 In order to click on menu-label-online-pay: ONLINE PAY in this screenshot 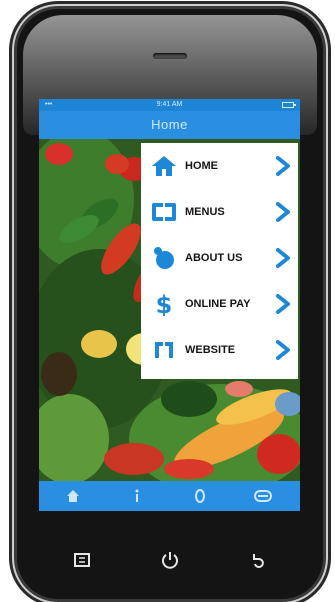, I will do `click(218, 304)`.